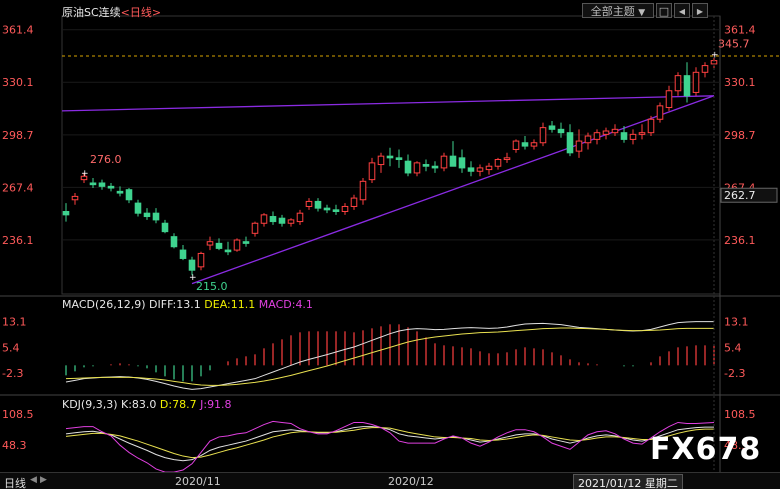 Image resolution: width=780 pixels, height=489 pixels. Describe the element at coordinates (740, 30) in the screenshot. I see `price-tick-label-right: 361.4` at that location.